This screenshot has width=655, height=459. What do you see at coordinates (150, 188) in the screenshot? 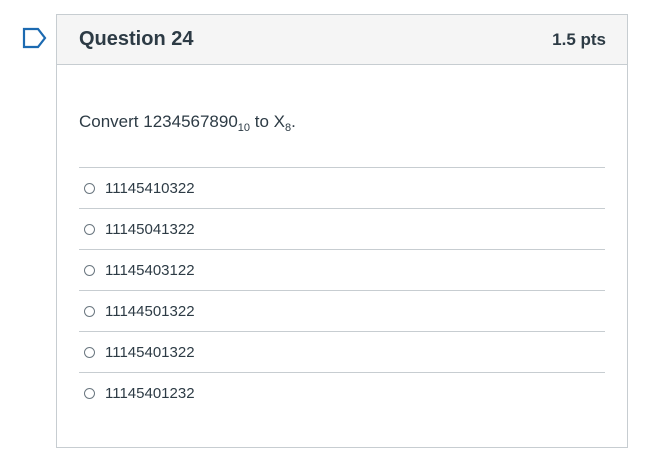
I see `answer-label: 11145410322` at bounding box center [150, 188].